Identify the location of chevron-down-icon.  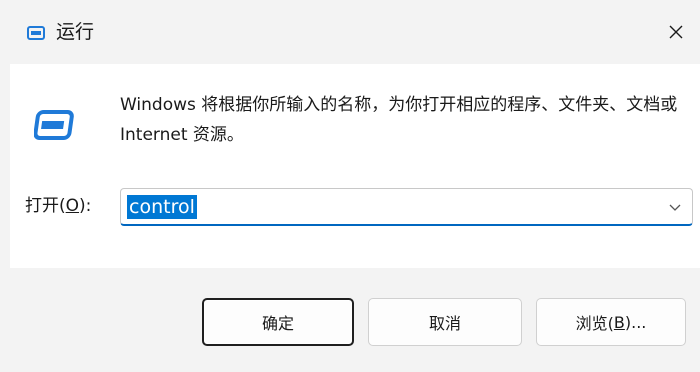
(675, 207).